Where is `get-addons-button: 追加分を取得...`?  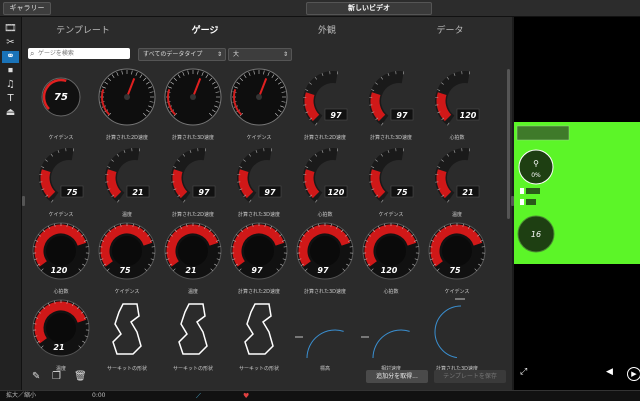 get-addons-button: 追加分を取得... is located at coordinates (397, 376).